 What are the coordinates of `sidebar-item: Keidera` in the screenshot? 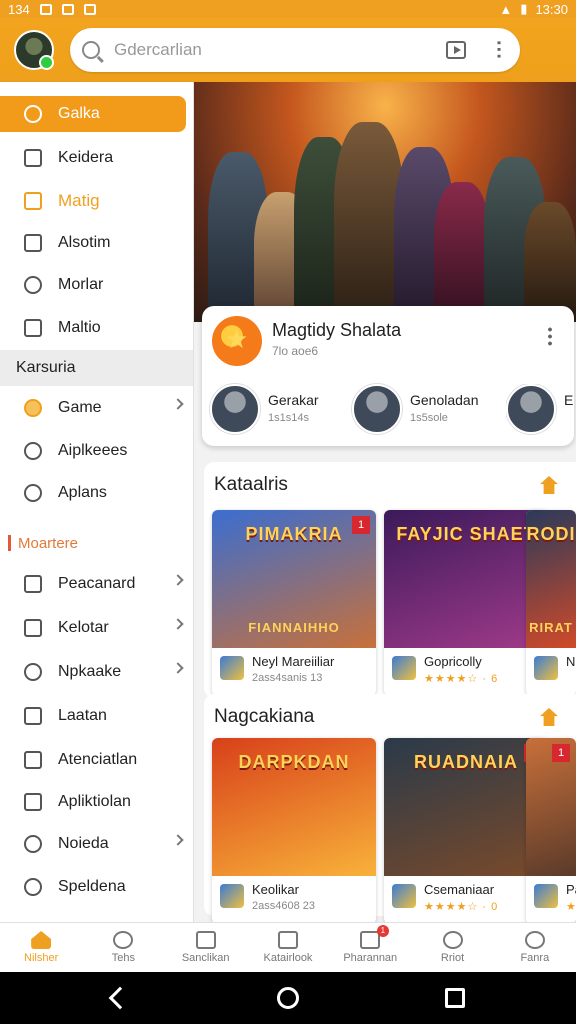 It's located at (96, 158).